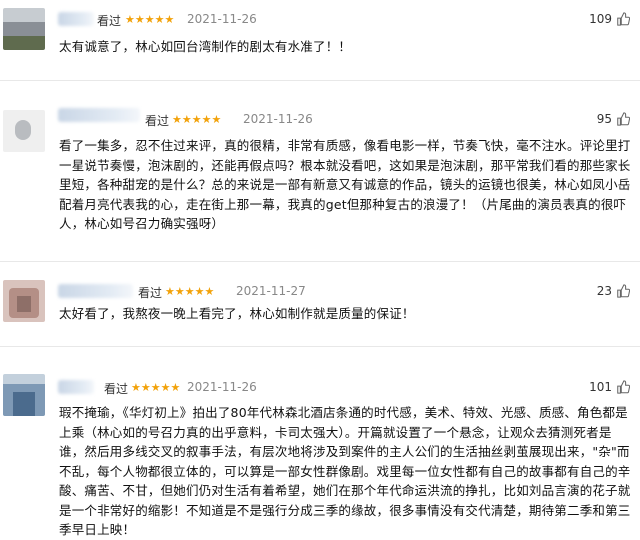  Describe the element at coordinates (271, 291) in the screenshot. I see `review-date: 2021-11-27` at that location.